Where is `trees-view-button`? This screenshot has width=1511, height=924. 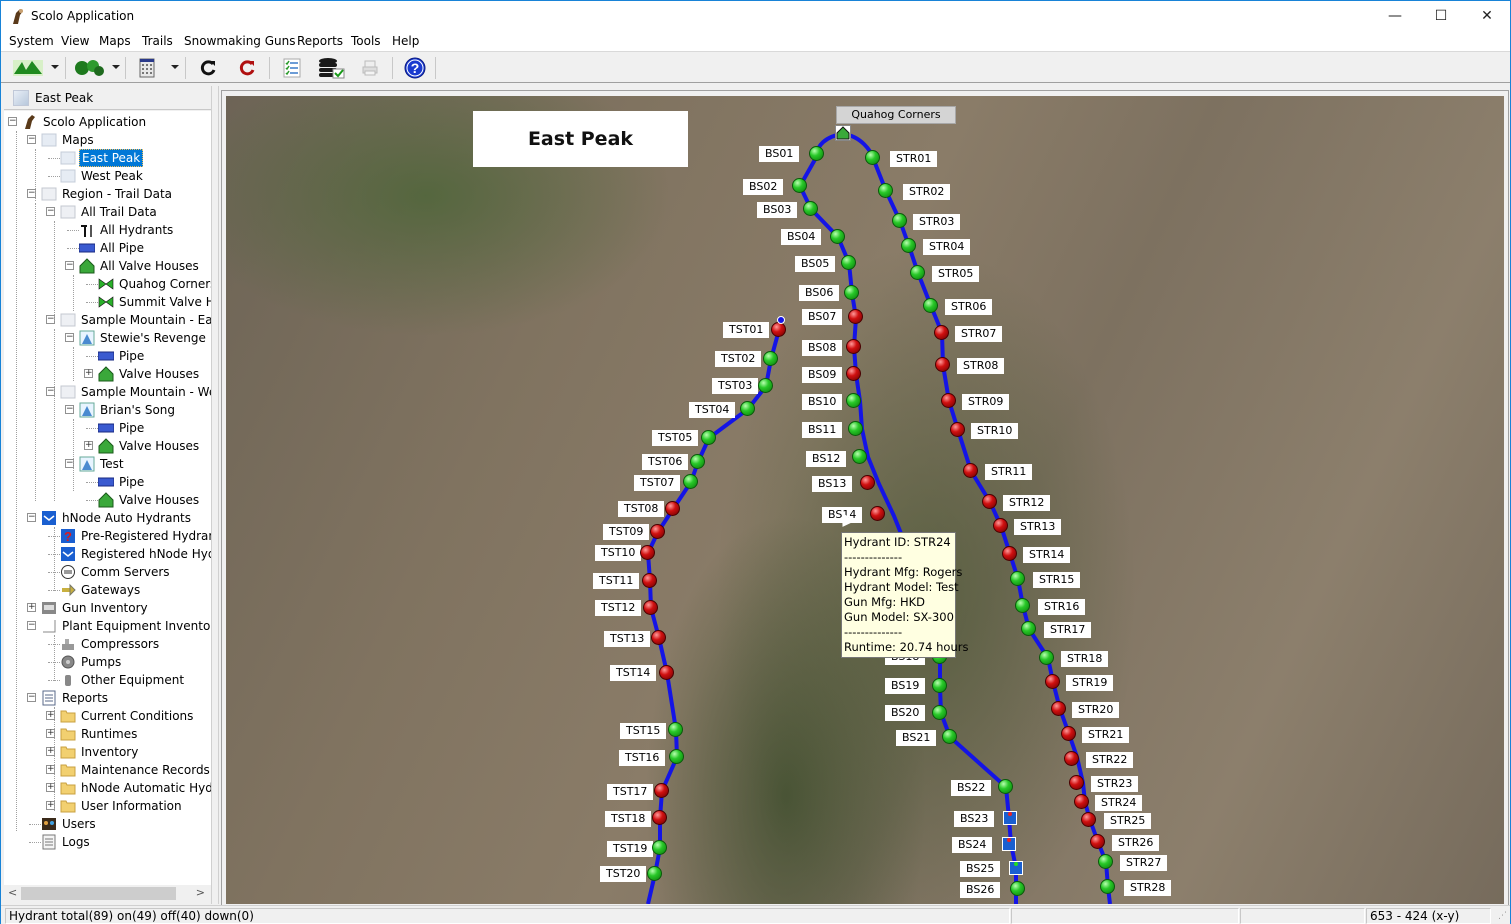
trees-view-button is located at coordinates (89, 68).